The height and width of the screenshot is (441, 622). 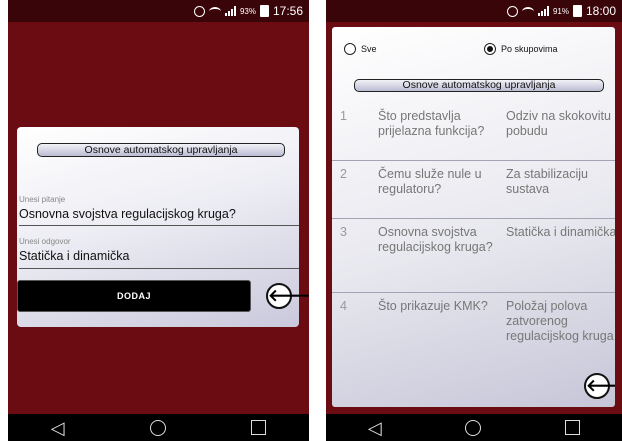 What do you see at coordinates (247, 11) in the screenshot?
I see `battery-percent: 93%` at bounding box center [247, 11].